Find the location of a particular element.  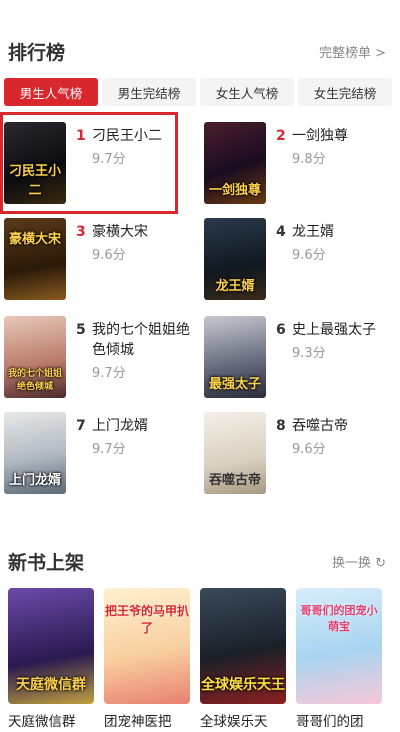

refresh-icon: ↻ is located at coordinates (380, 563).